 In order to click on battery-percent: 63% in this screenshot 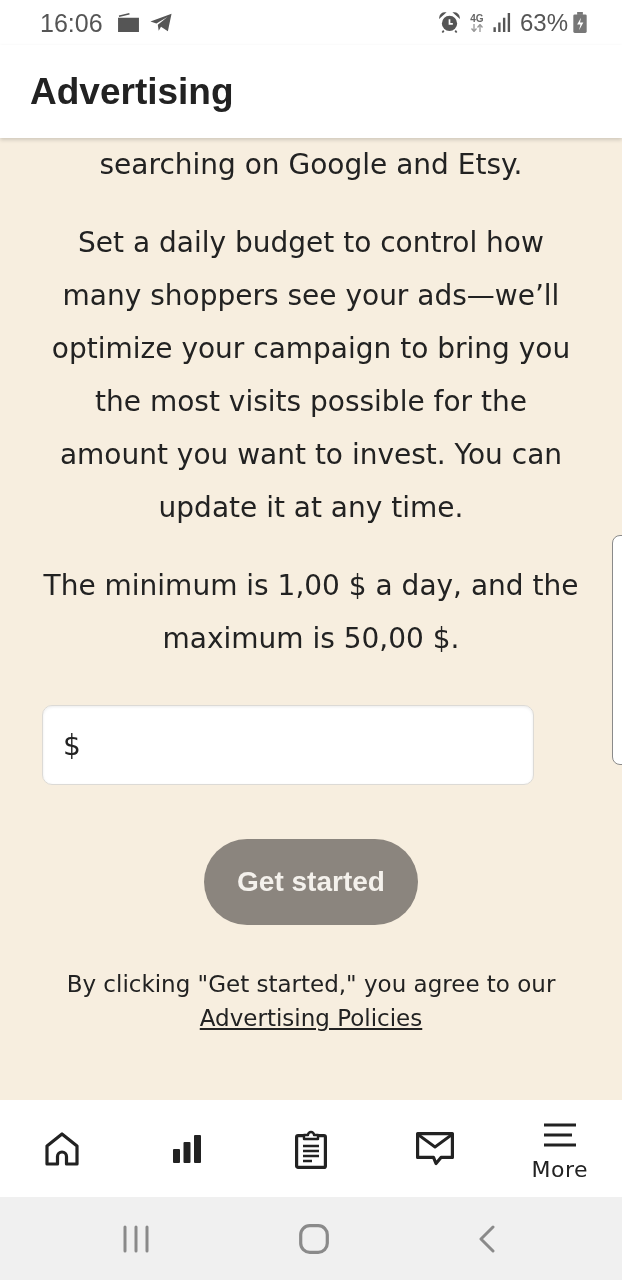, I will do `click(543, 22)`.